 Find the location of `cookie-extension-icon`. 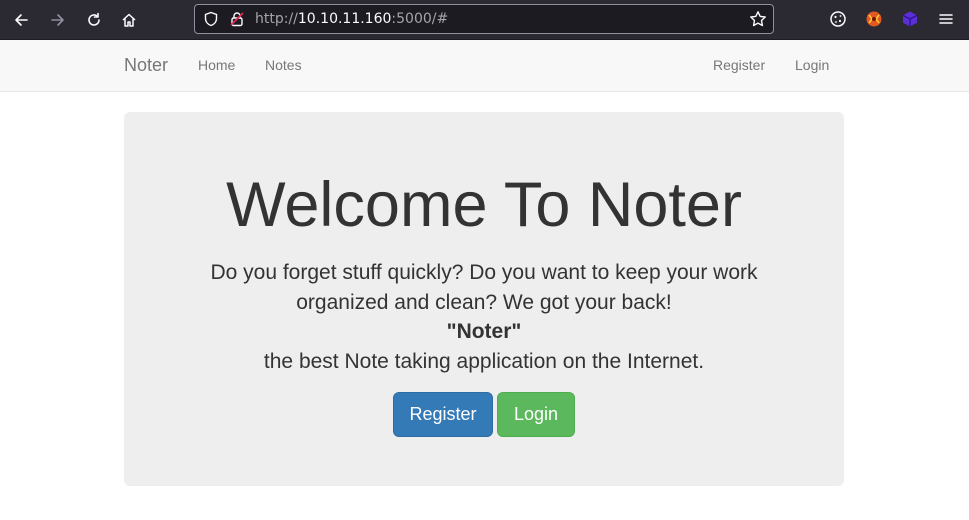

cookie-extension-icon is located at coordinates (838, 19).